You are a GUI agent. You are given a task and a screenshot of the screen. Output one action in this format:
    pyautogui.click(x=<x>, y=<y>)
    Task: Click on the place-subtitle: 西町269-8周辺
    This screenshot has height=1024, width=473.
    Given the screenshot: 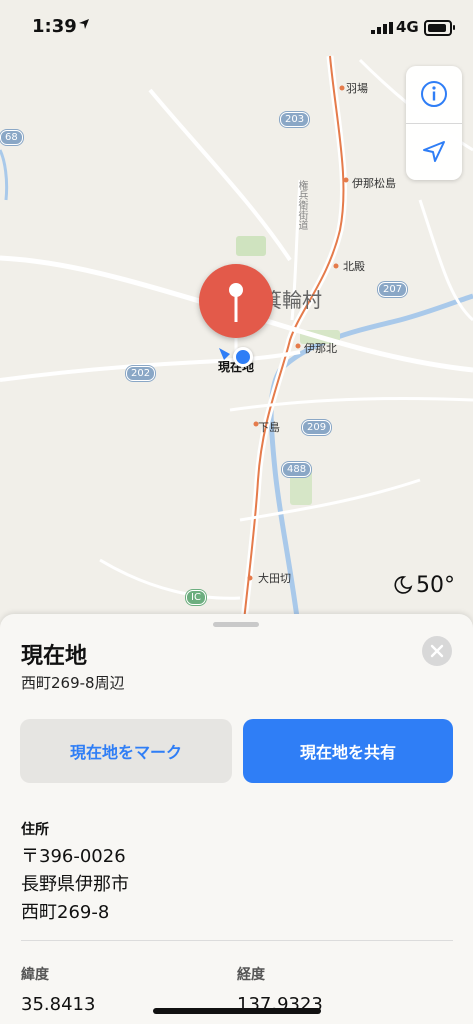 What is the action you would take?
    pyautogui.click(x=73, y=683)
    